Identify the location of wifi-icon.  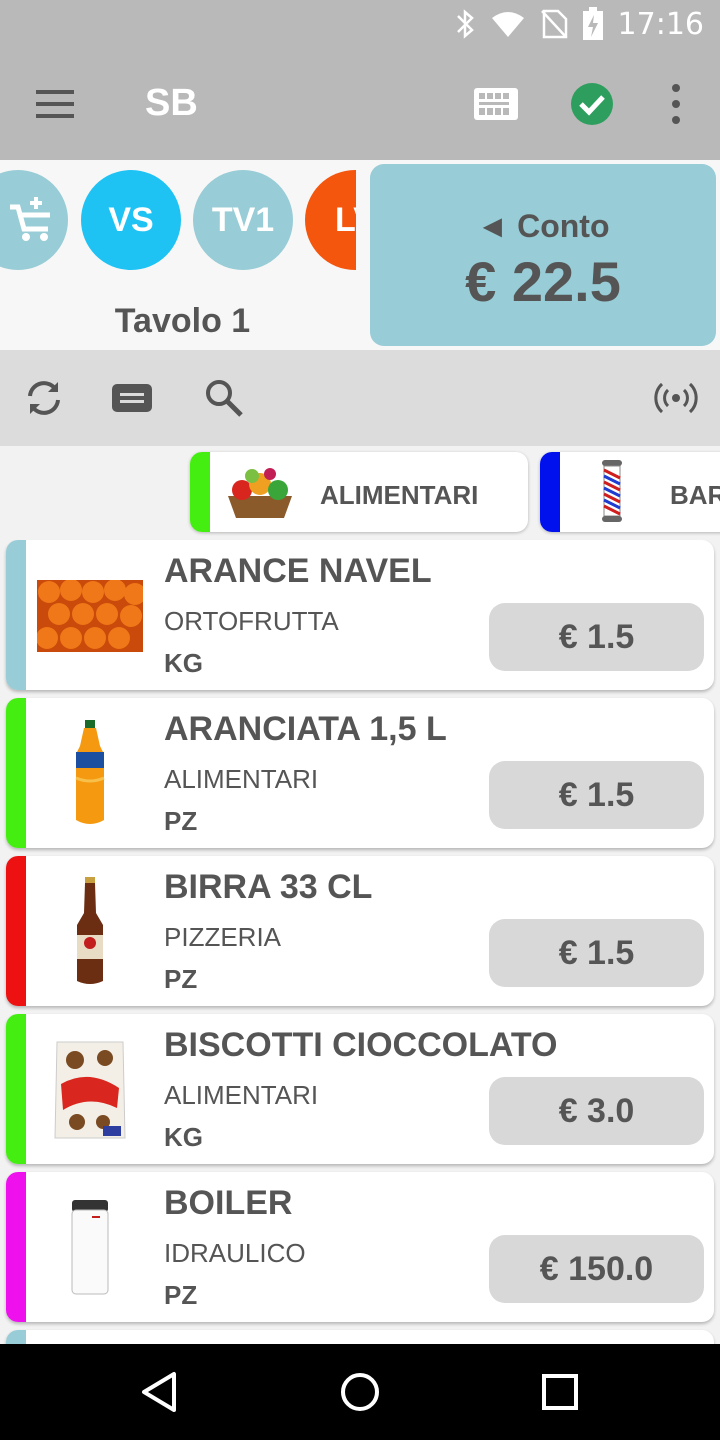
(507, 24).